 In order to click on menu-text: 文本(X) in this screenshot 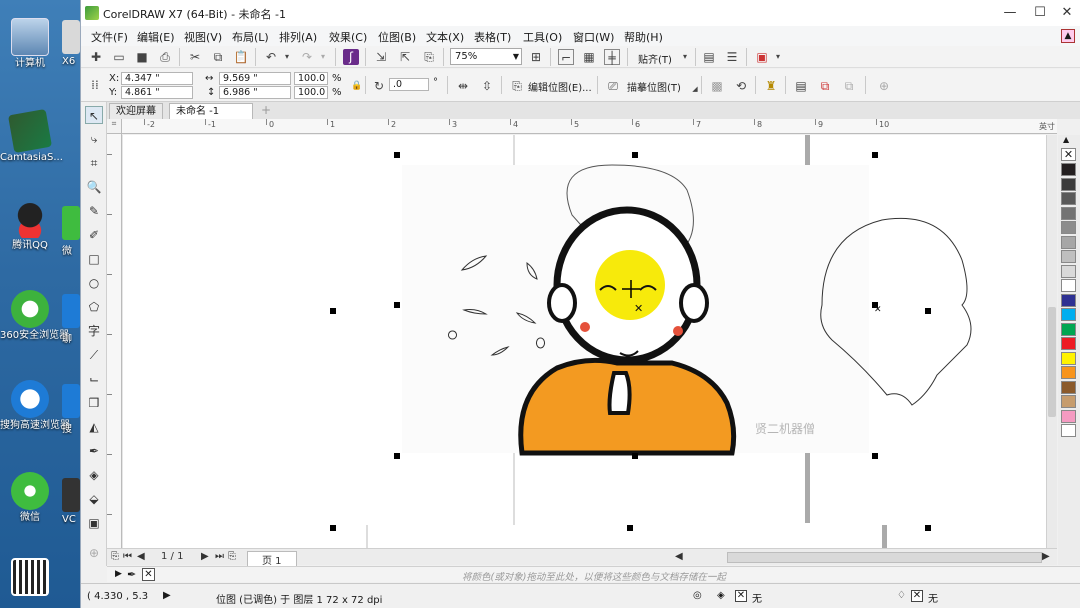, I will do `click(445, 37)`.